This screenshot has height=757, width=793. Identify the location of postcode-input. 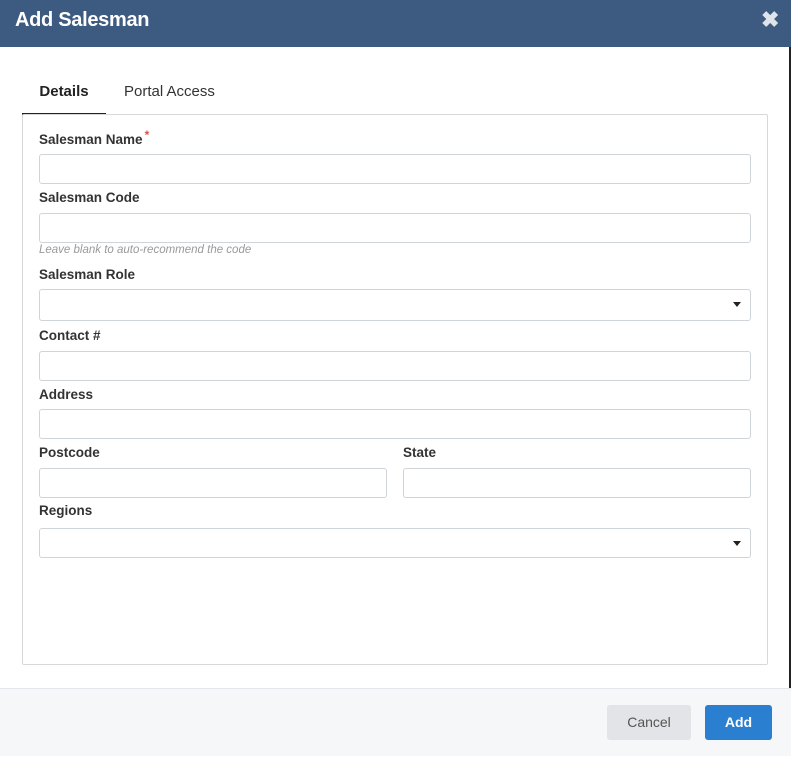
(213, 483).